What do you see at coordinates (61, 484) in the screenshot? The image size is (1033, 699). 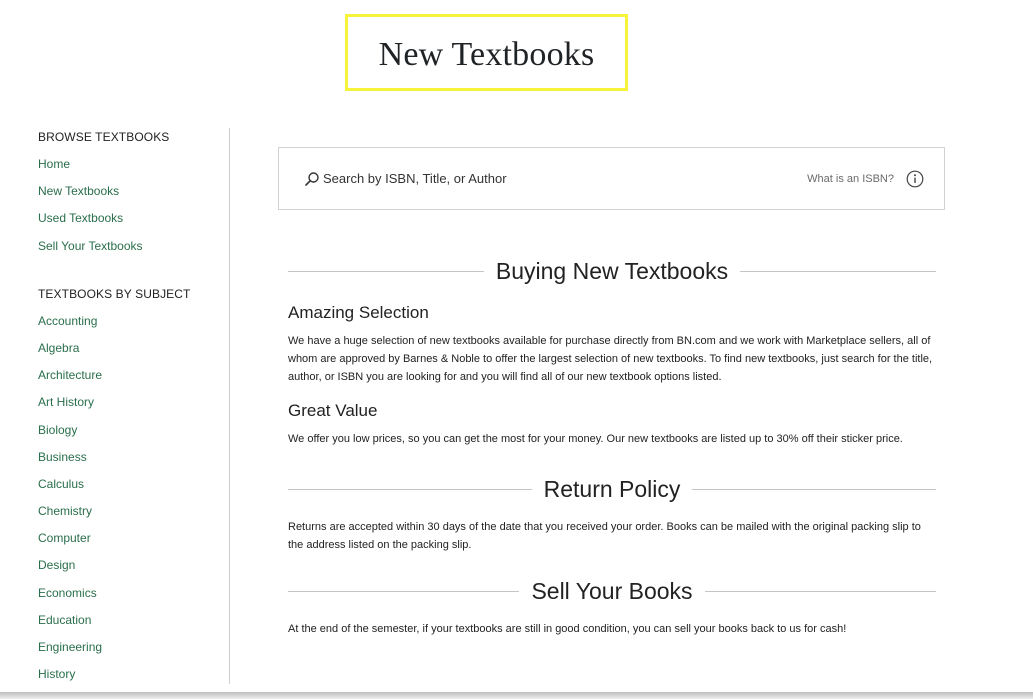 I see `subject-item-calculus: Calculus` at bounding box center [61, 484].